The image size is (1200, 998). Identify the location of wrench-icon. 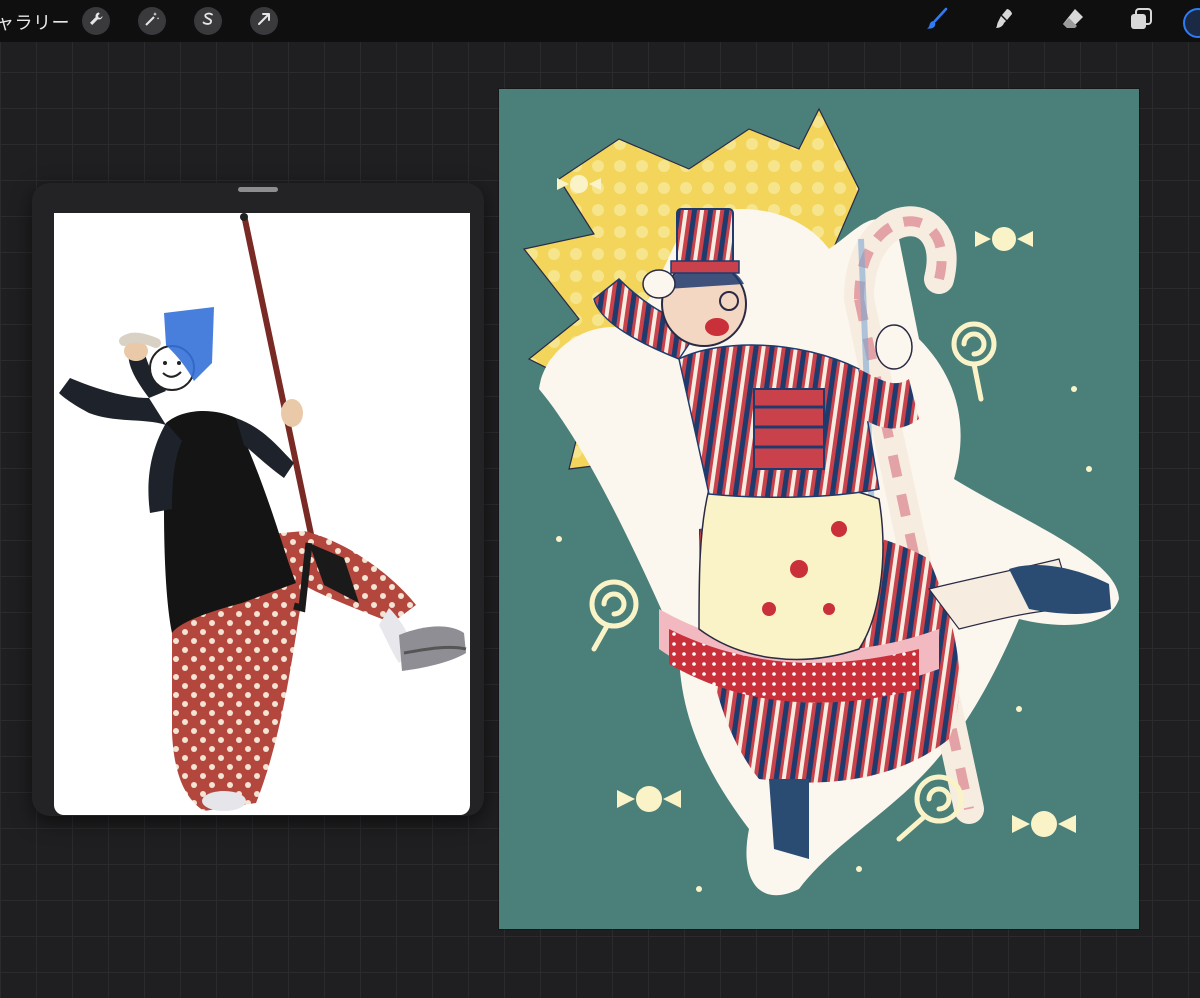
(96, 21).